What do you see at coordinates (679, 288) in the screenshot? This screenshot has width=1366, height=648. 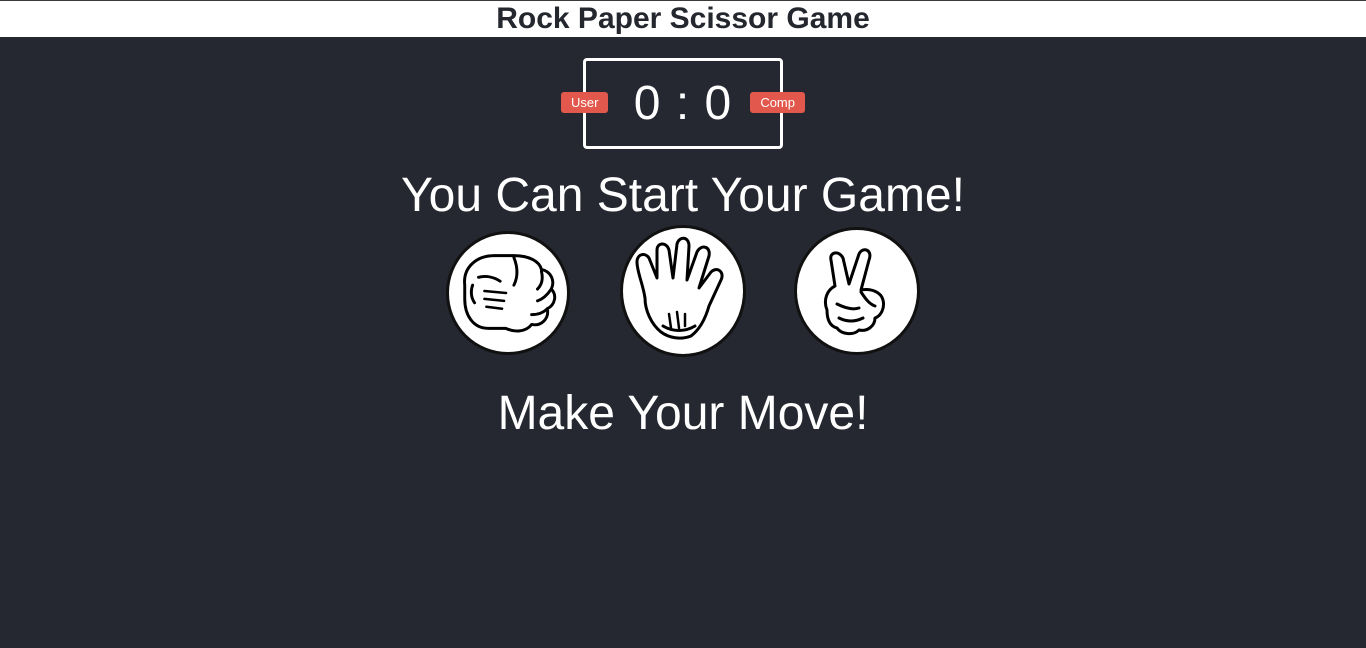 I see `paper-hand-icon` at bounding box center [679, 288].